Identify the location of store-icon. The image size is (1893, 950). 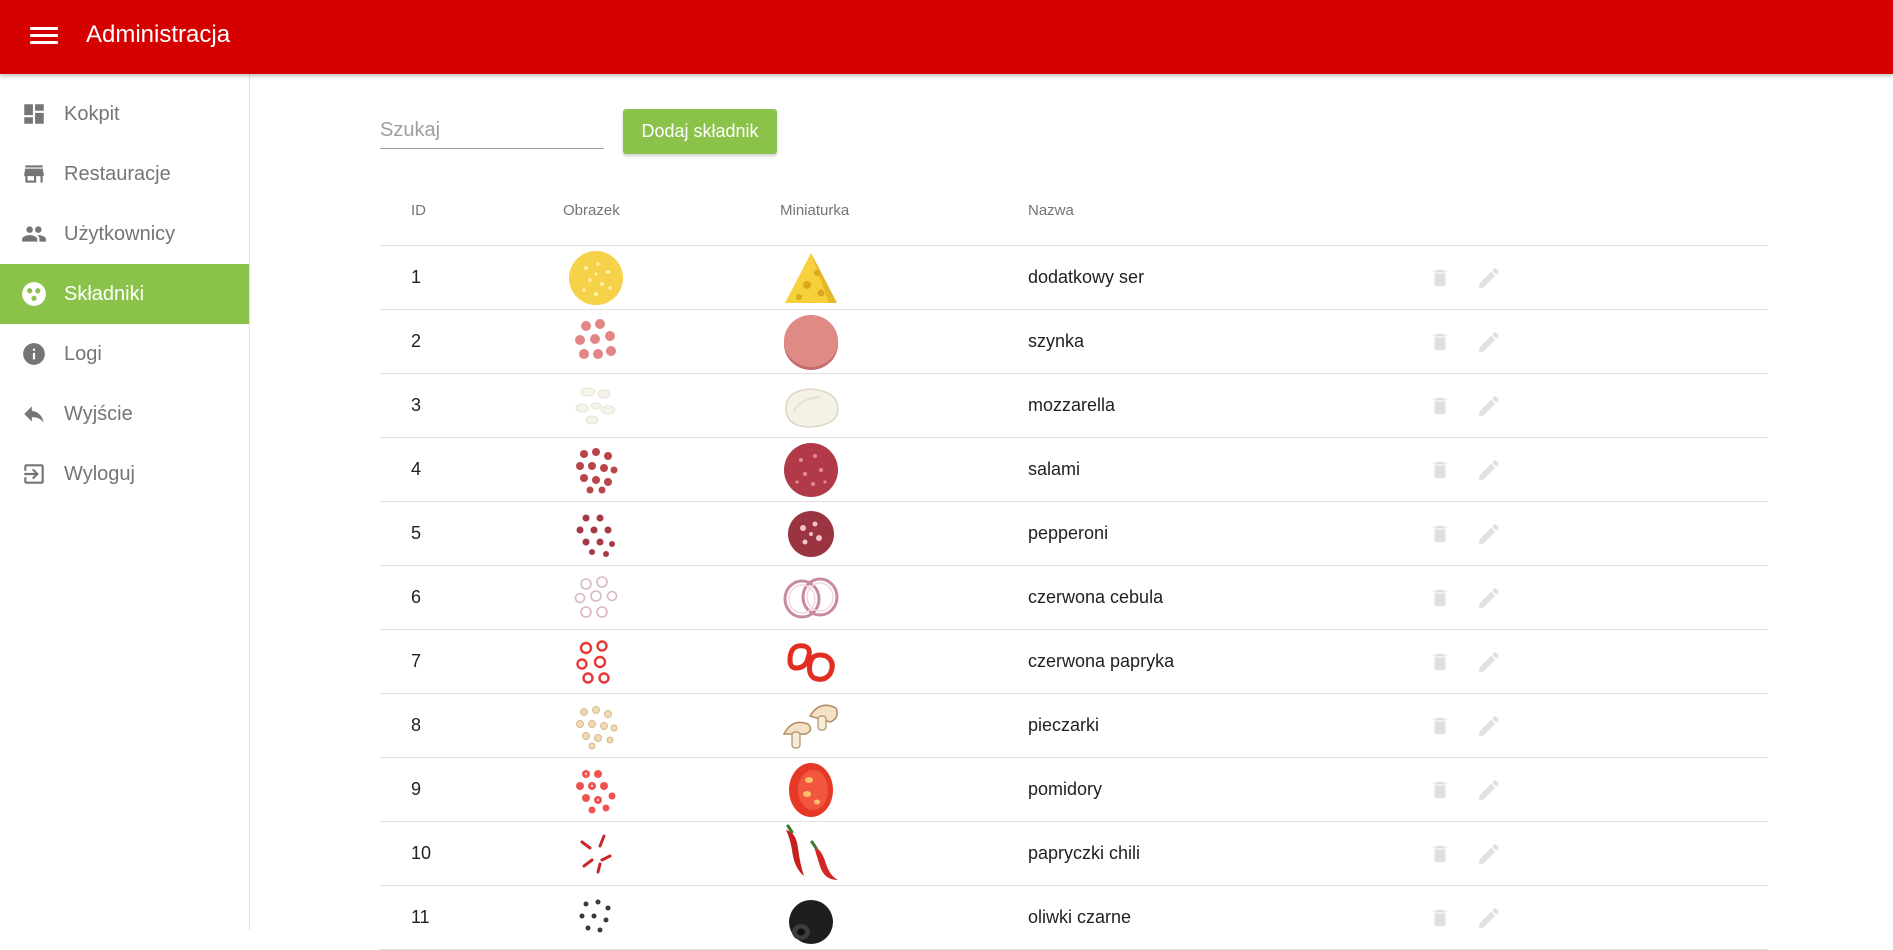
(34, 174).